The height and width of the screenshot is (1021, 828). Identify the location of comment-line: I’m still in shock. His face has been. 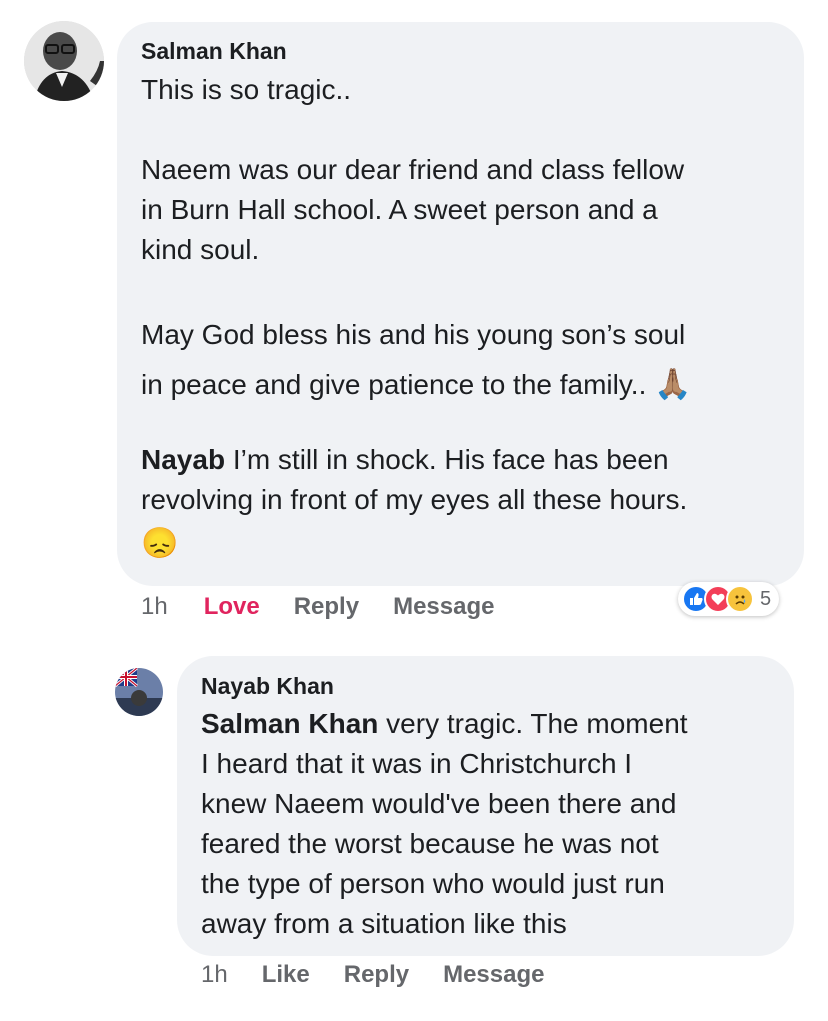
(447, 459).